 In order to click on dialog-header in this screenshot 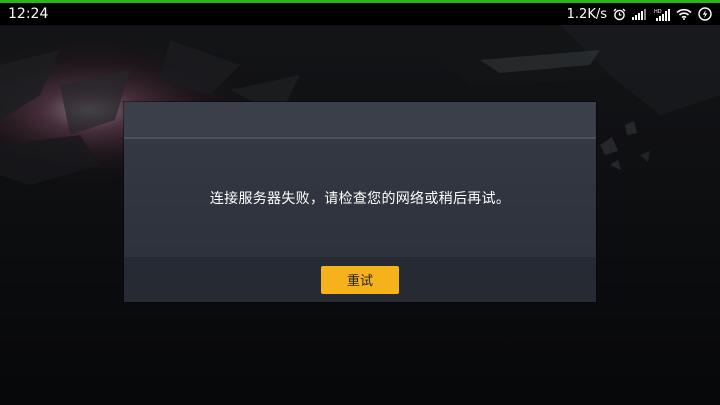, I will do `click(360, 119)`.